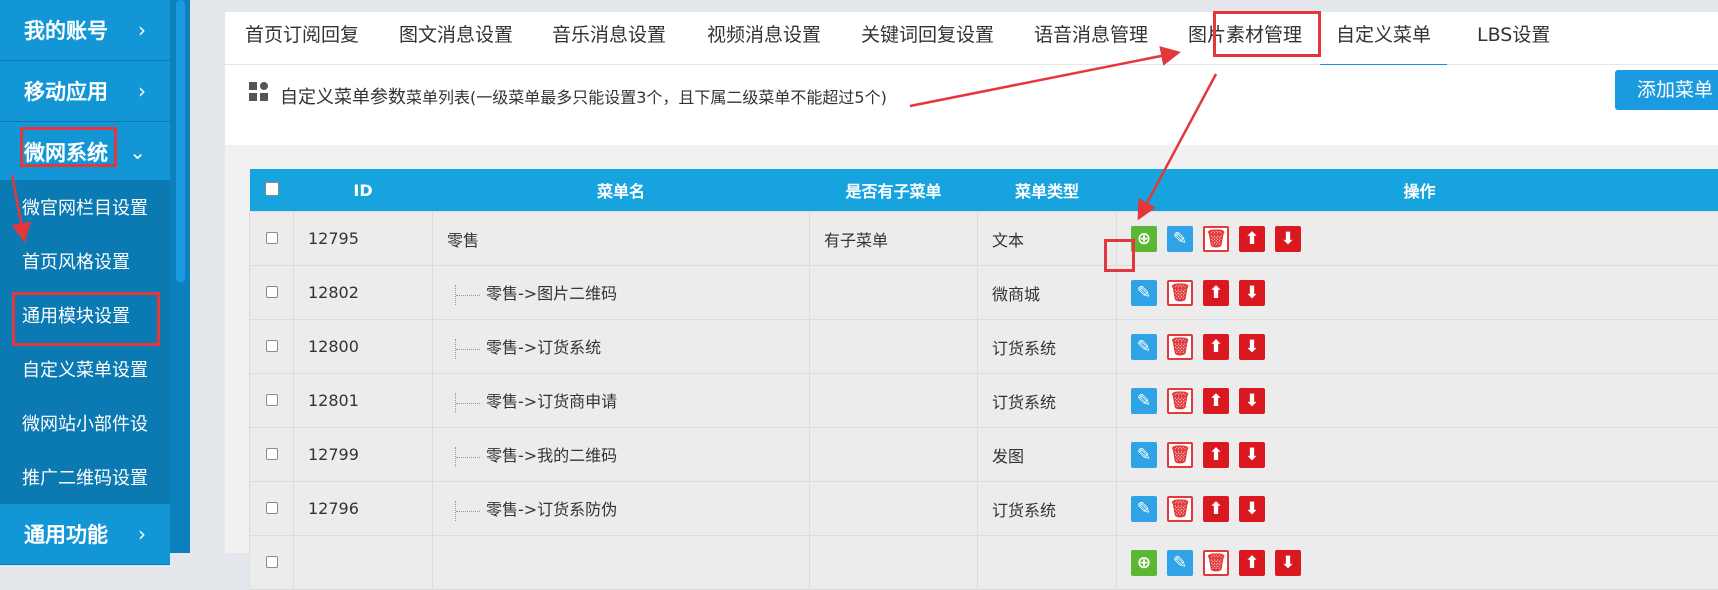 This screenshot has height=590, width=1718. I want to click on add-menu-button: 添加菜单, so click(1666, 90).